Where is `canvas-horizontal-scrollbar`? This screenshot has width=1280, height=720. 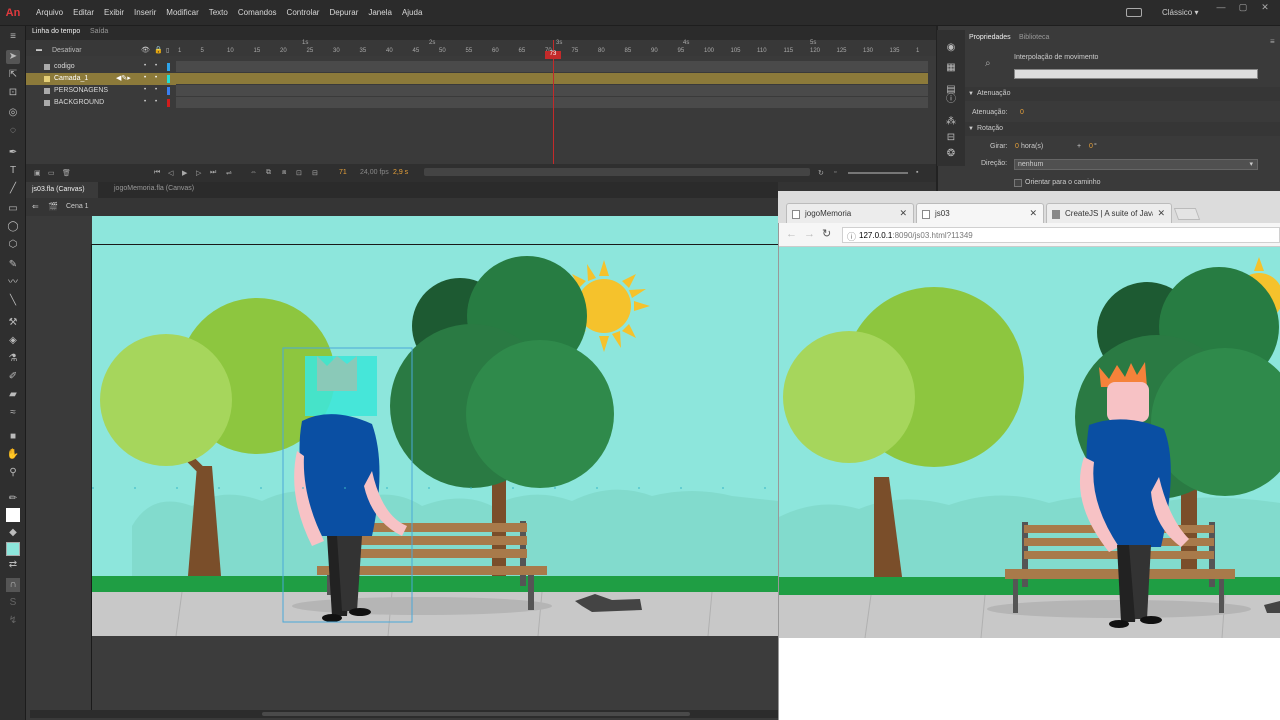 canvas-horizontal-scrollbar is located at coordinates (404, 714).